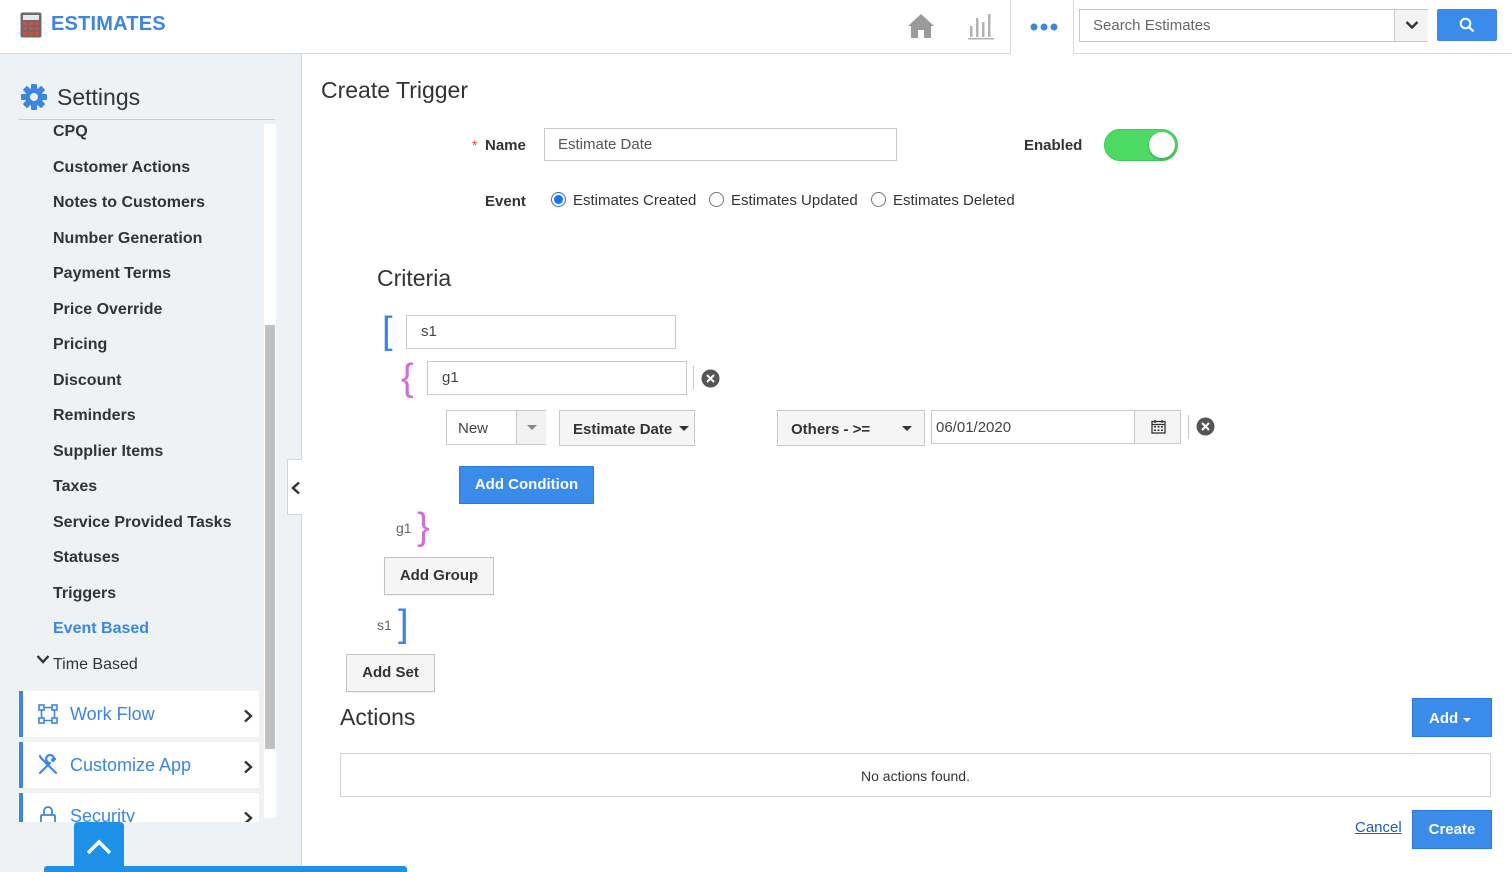  I want to click on add-action-button: Add, so click(1452, 717).